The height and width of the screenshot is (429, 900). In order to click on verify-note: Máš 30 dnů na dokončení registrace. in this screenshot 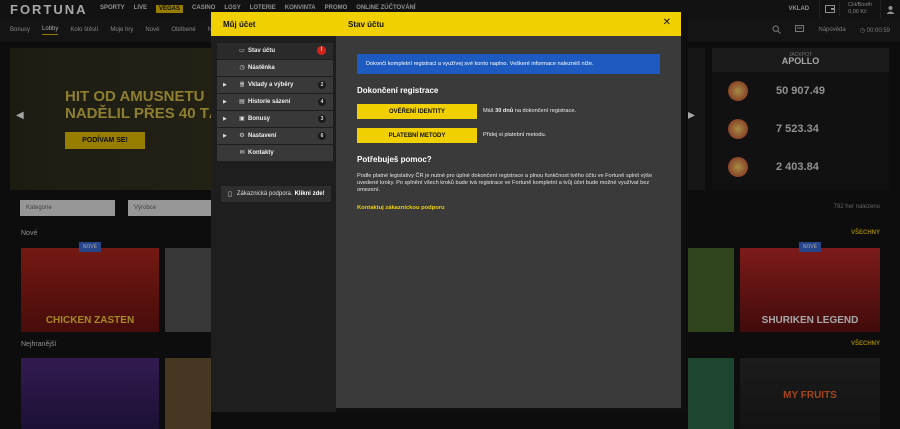, I will do `click(529, 111)`.